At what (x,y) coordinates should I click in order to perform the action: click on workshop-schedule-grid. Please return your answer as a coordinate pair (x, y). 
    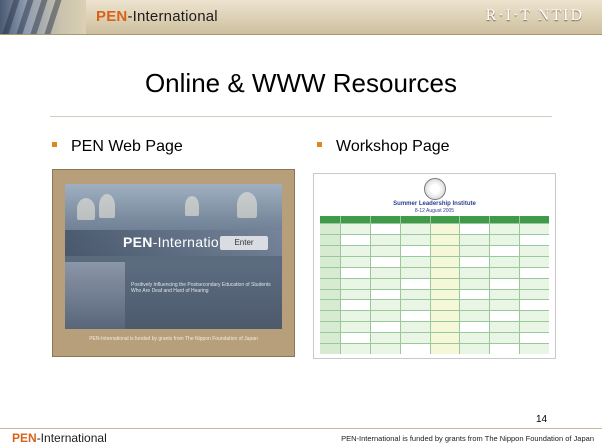
    Looking at the image, I should click on (434, 285).